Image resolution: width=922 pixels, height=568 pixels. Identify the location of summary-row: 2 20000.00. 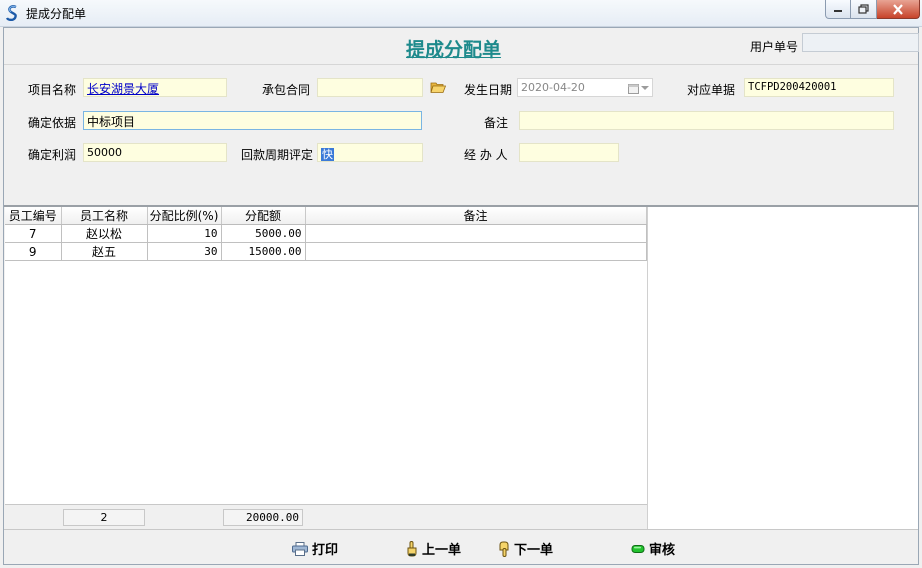
(326, 516).